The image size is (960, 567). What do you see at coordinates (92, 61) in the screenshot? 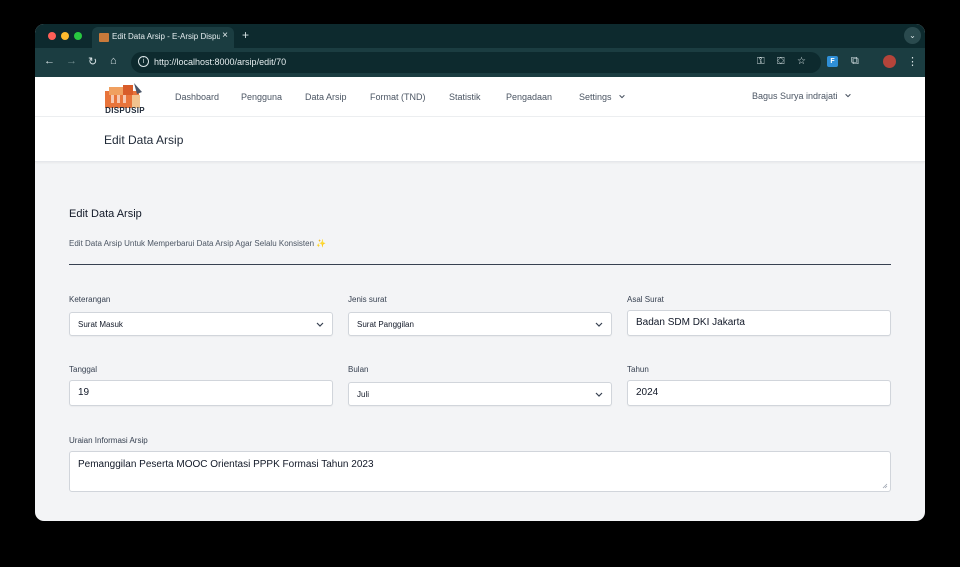
I see `reload-icon: ↻` at bounding box center [92, 61].